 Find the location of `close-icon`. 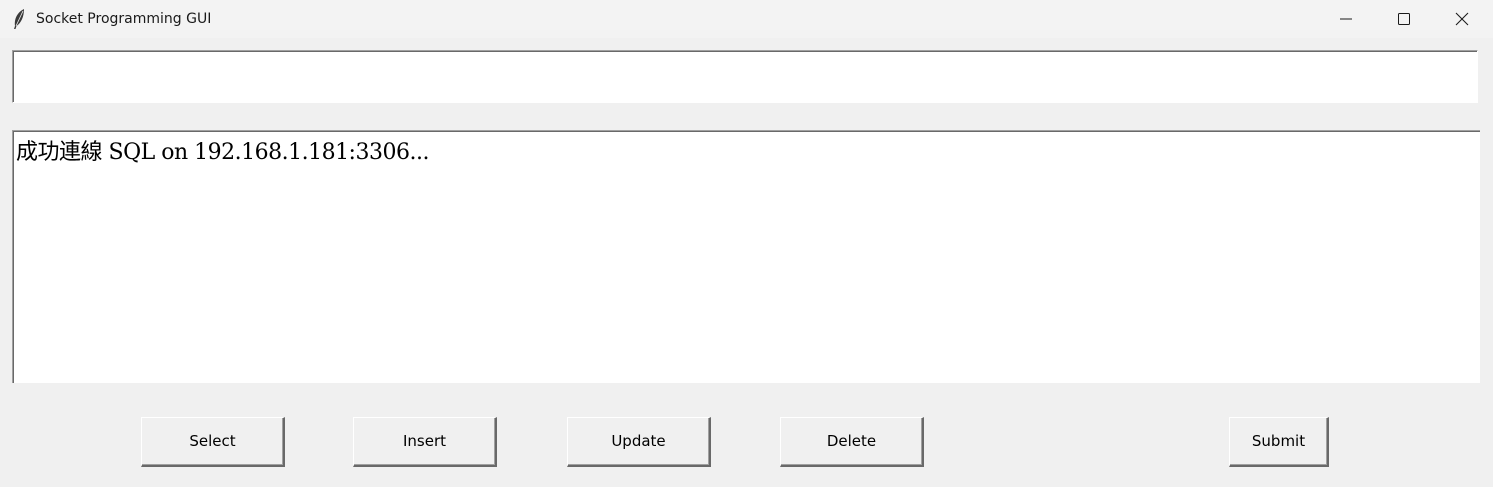

close-icon is located at coordinates (1462, 19).